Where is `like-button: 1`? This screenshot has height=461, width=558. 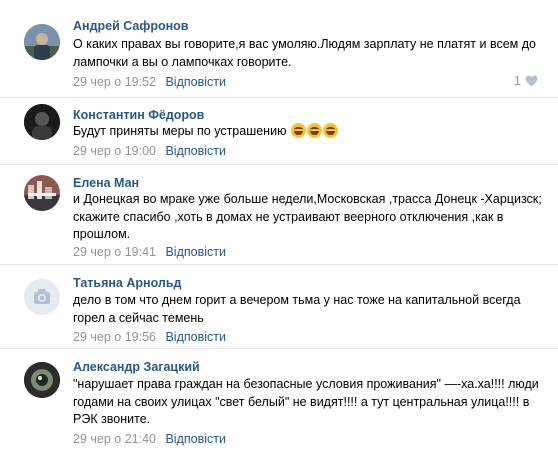
like-button: 1 is located at coordinates (526, 81).